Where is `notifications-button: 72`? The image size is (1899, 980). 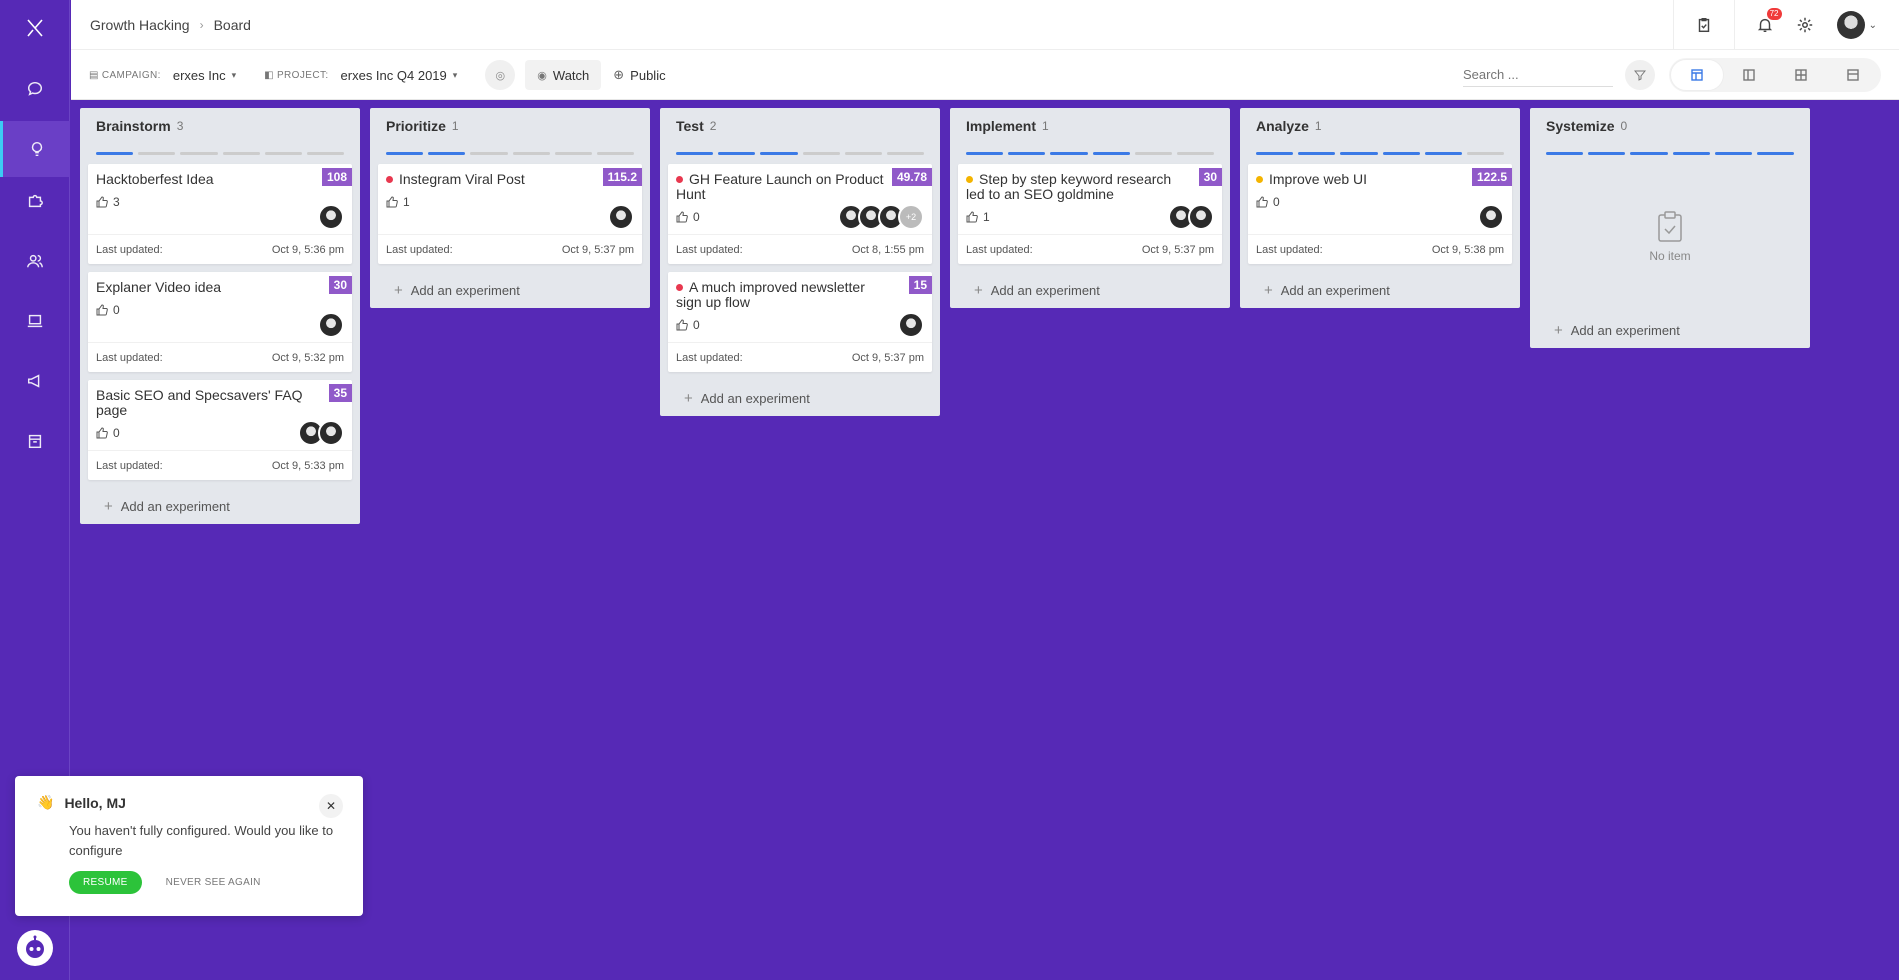 notifications-button: 72 is located at coordinates (1765, 25).